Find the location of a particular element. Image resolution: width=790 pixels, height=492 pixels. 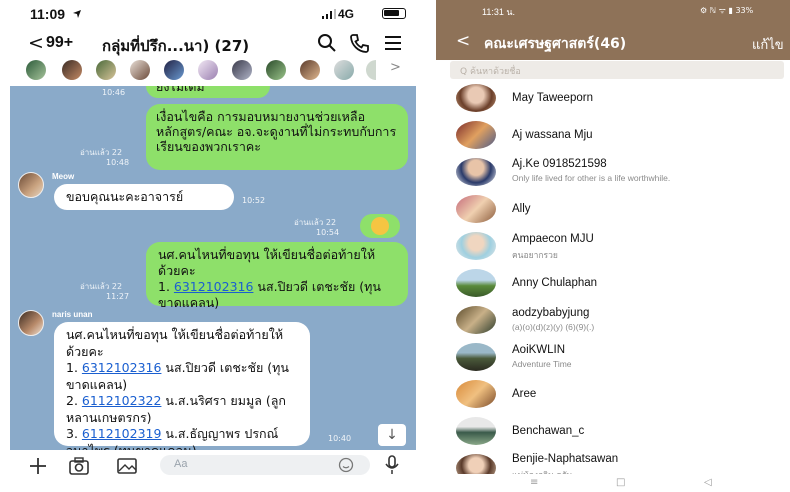

emoji-message is located at coordinates (380, 226).